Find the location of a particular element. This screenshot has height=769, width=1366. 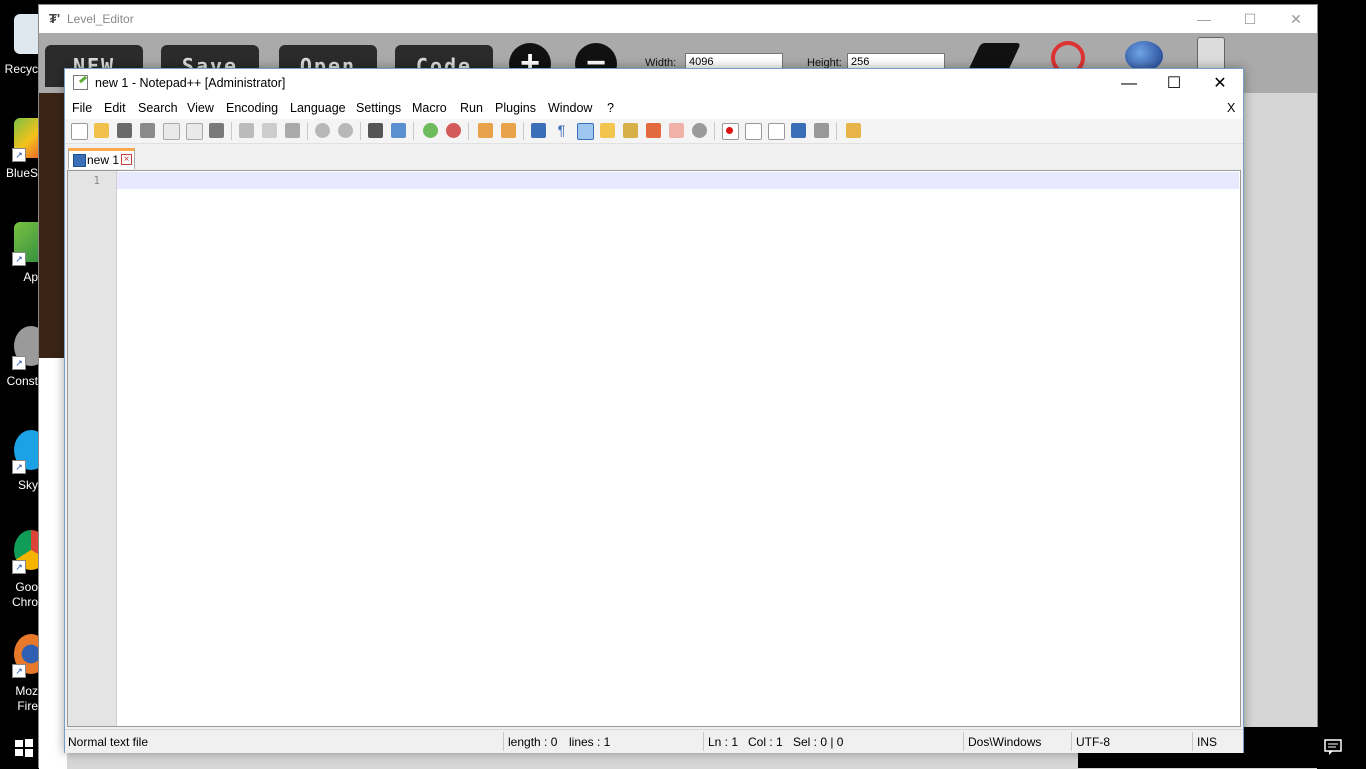

desktop-icon-label: BlueS is located at coordinates (21, 173).